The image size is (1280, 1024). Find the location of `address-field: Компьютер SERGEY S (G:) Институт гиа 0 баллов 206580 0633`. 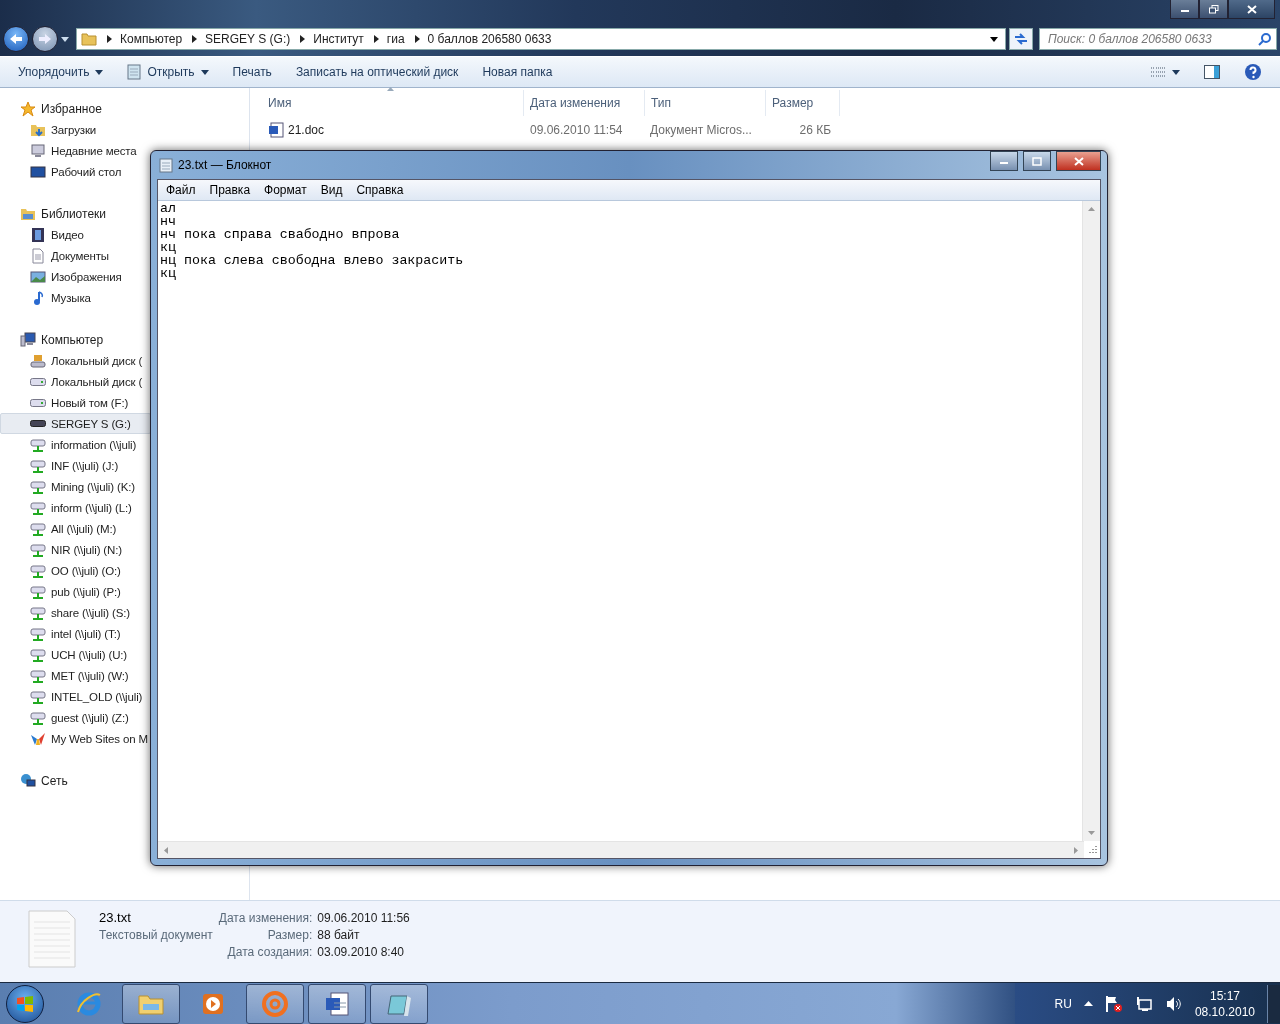

address-field: Компьютер SERGEY S (G:) Институт гиа 0 баллов 206580 0633 is located at coordinates (541, 39).